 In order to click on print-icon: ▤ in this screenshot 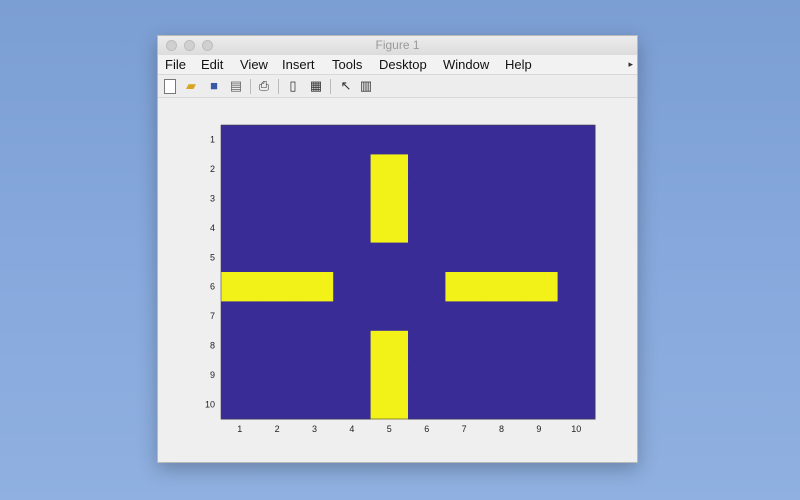, I will do `click(236, 86)`.